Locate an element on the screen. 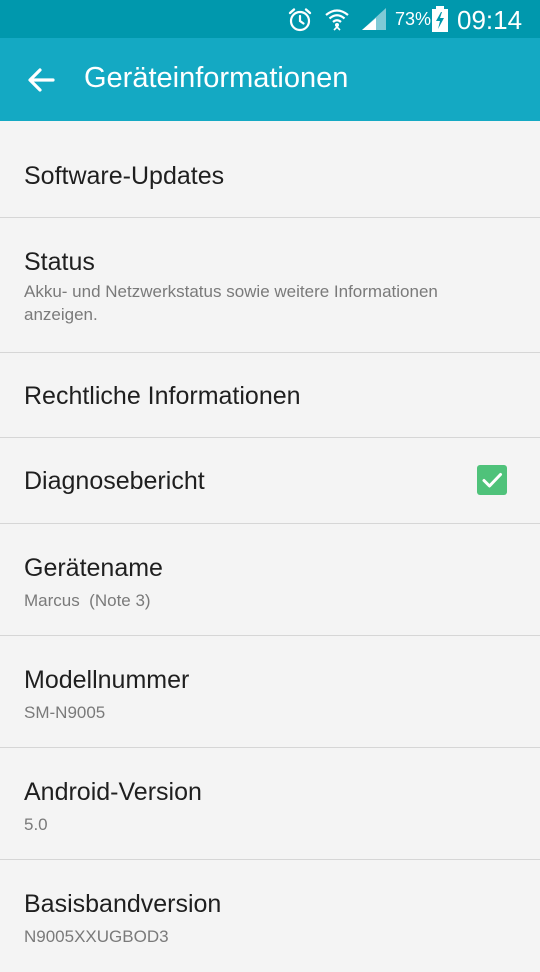 This screenshot has width=540, height=972. list-item-subtitle: N9005XXUGBOD3 is located at coordinates (96, 936).